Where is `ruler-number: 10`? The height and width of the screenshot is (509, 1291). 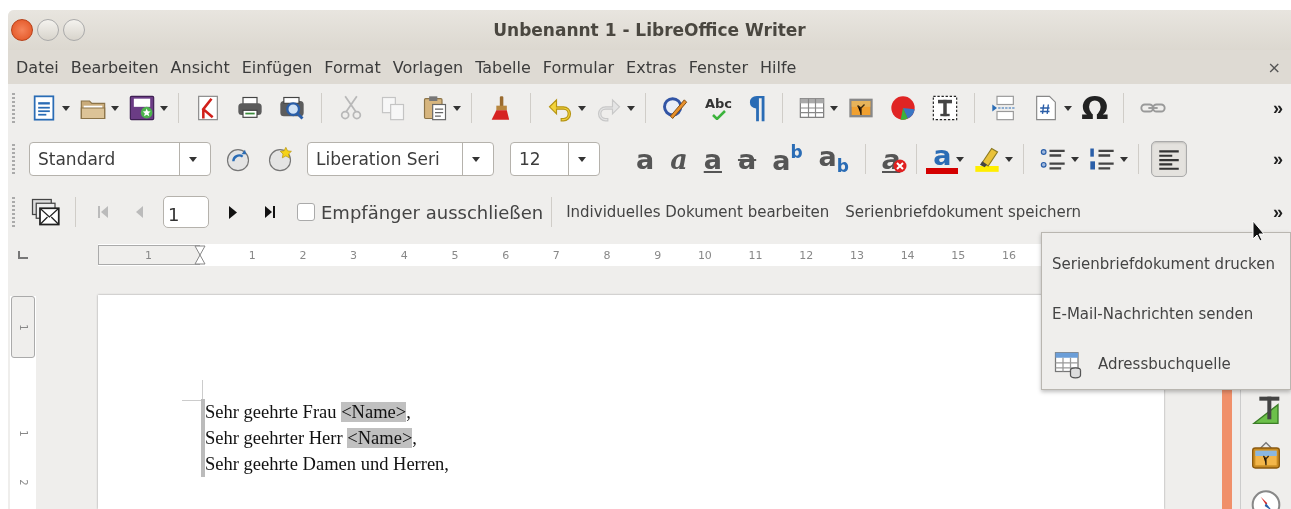
ruler-number: 10 is located at coordinates (704, 255).